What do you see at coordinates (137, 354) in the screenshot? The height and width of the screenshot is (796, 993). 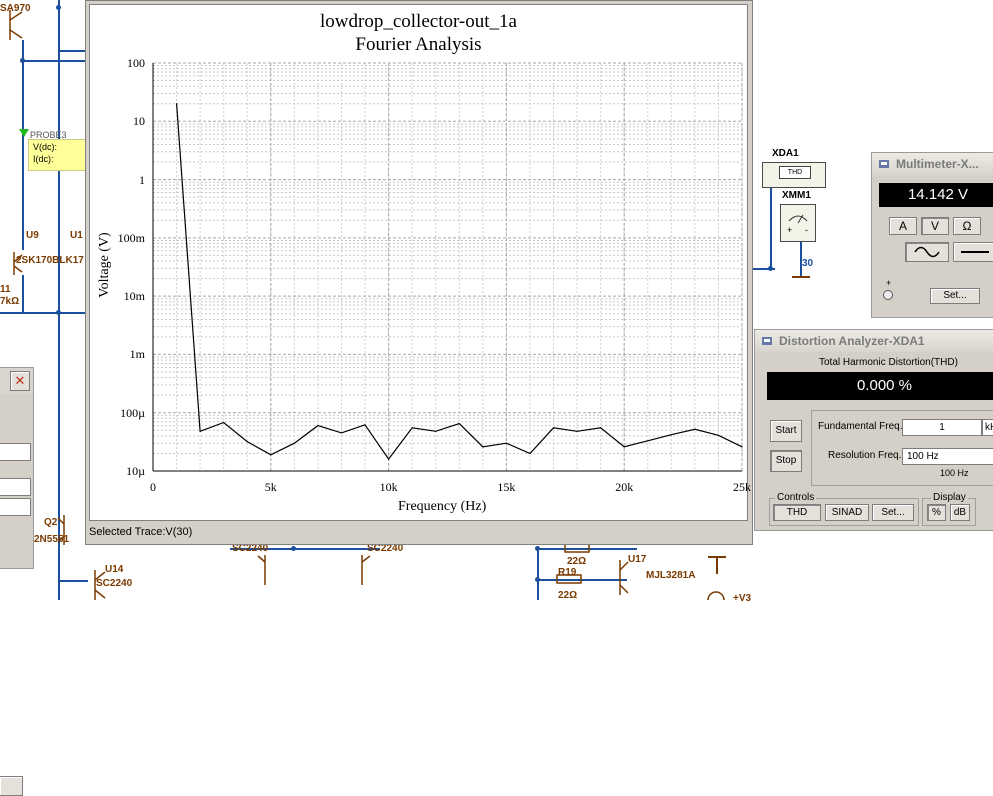 I see `y-tick-label: 1m` at bounding box center [137, 354].